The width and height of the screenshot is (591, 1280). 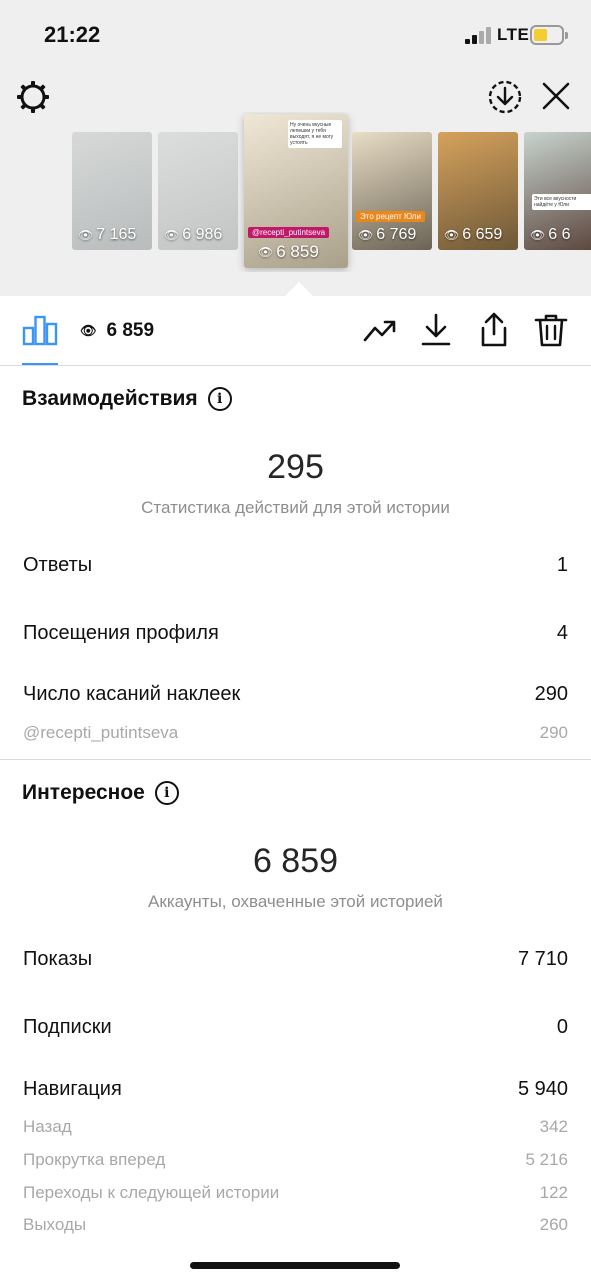 I want to click on stat-subrow-exits: Выходы 260, so click(x=295, y=1225).